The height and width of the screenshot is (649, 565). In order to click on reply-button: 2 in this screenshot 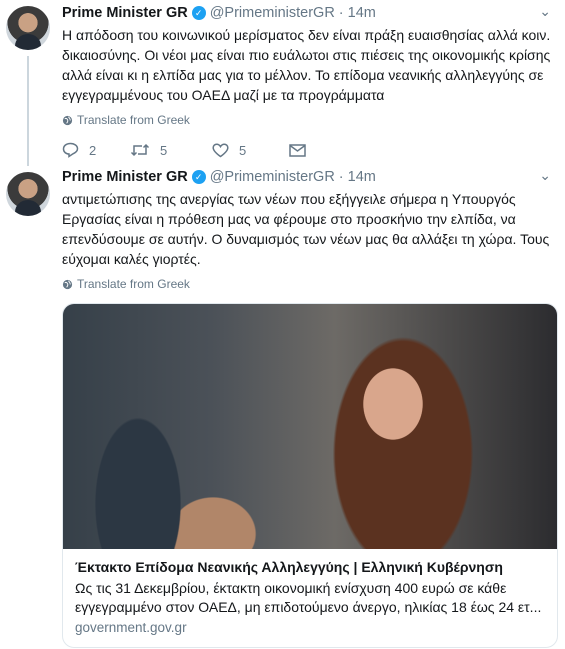, I will do `click(96, 150)`.